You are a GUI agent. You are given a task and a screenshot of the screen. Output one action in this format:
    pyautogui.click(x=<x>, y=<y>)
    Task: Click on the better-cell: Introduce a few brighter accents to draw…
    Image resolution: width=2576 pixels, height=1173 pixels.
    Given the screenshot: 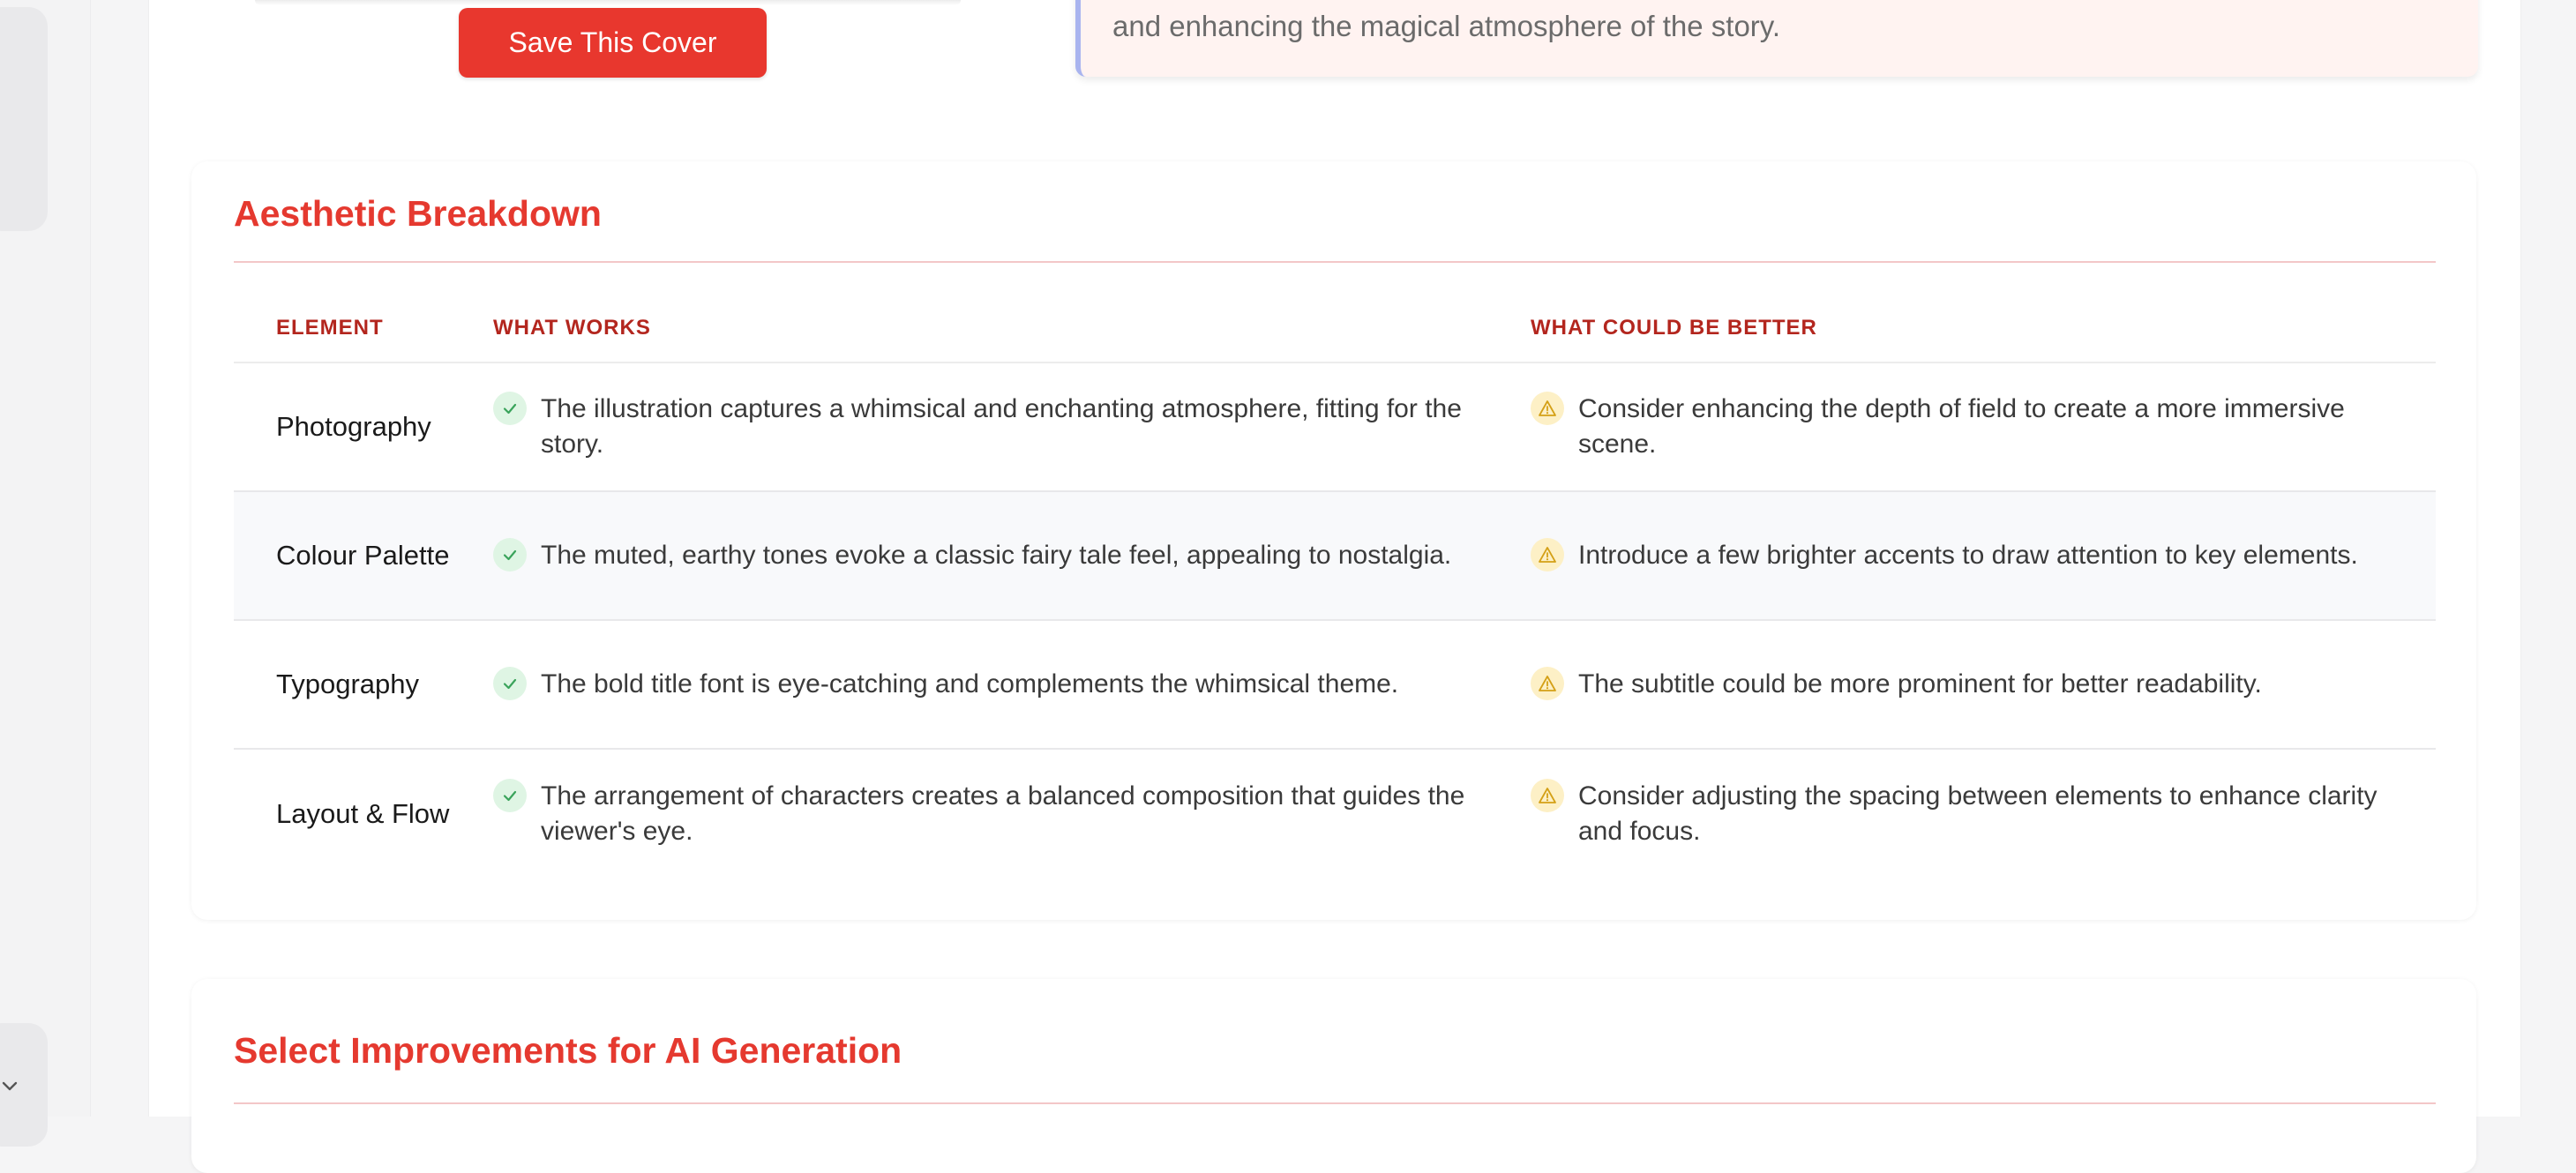 What is the action you would take?
    pyautogui.click(x=1984, y=556)
    